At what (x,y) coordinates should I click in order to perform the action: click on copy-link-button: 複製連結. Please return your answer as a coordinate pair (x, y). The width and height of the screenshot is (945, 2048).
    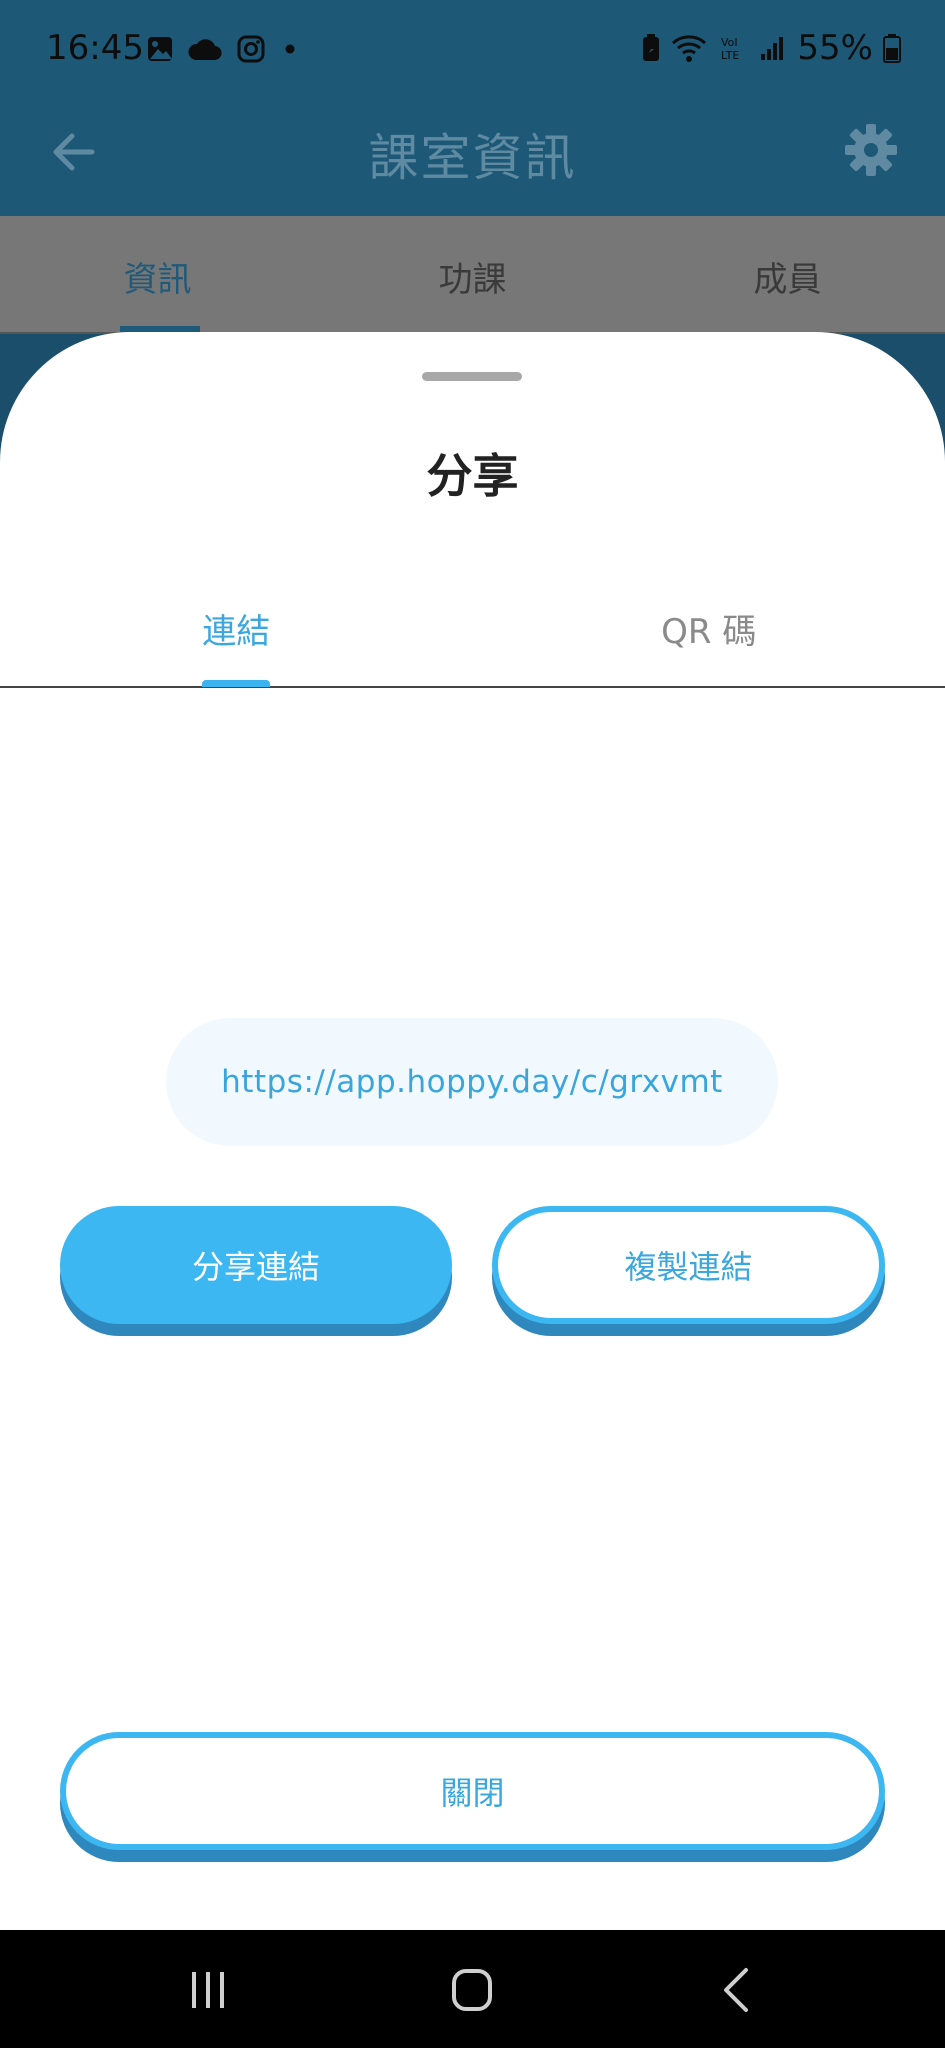
    Looking at the image, I should click on (688, 1265).